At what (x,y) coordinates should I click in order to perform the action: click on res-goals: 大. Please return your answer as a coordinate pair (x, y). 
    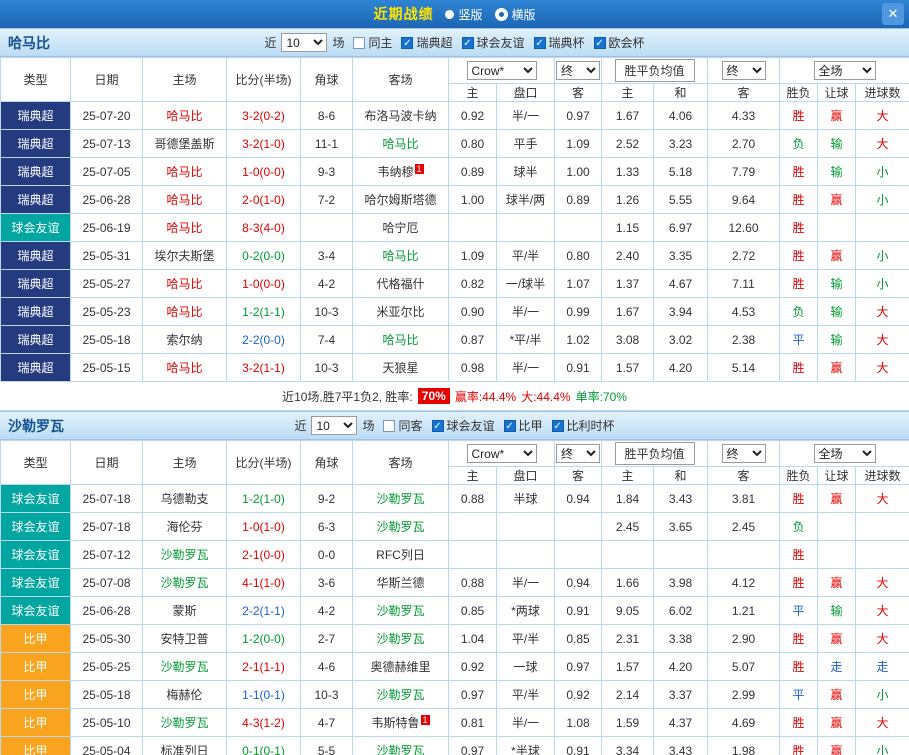
    Looking at the image, I should click on (882, 144).